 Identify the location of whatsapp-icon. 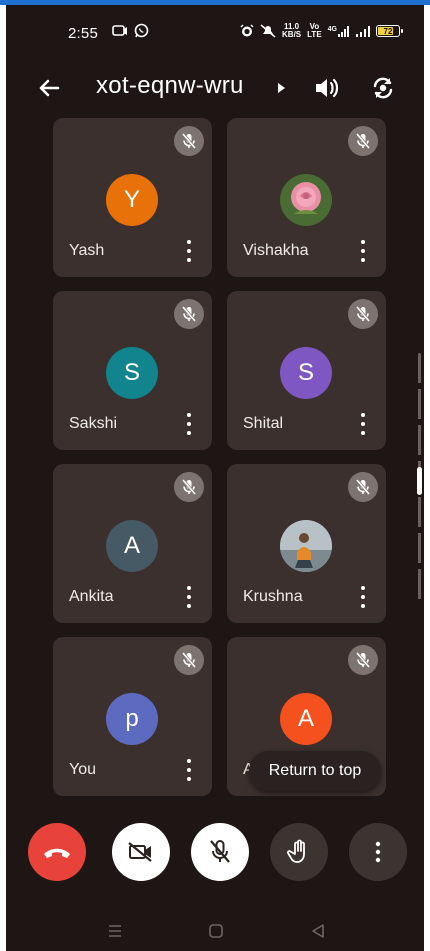
(141, 30).